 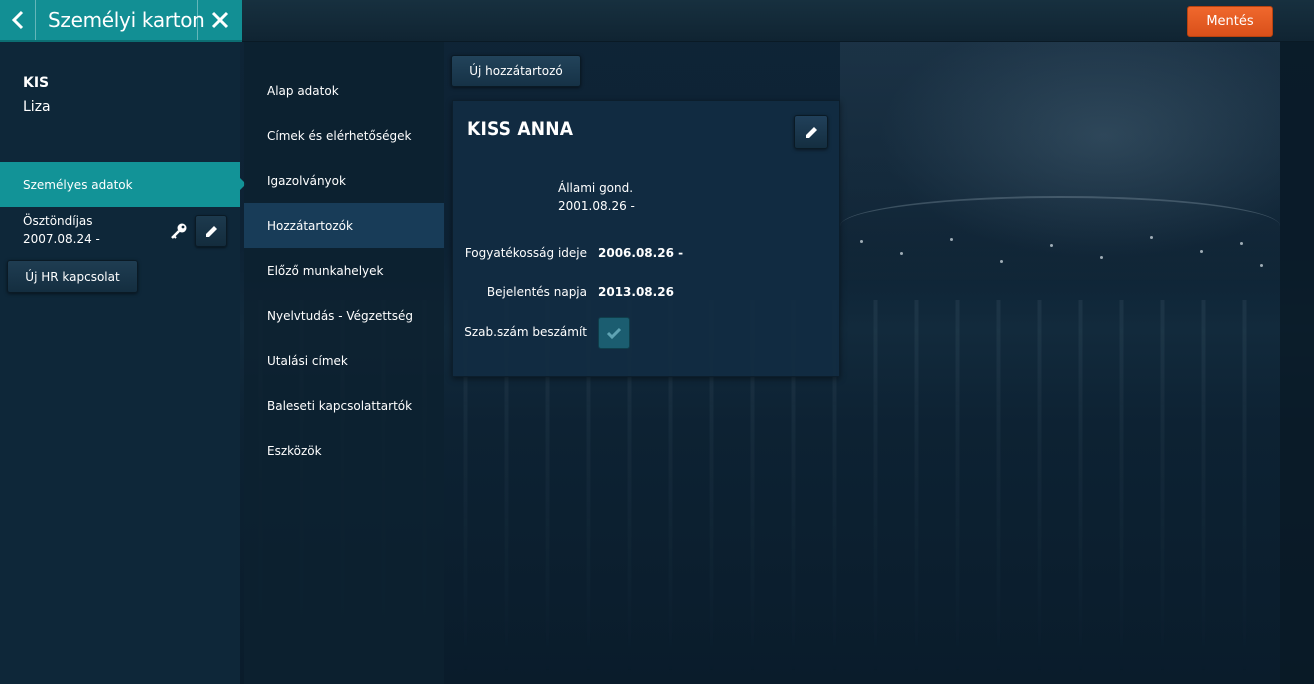 I want to click on nav-item-emergency-contacts: Baleseti kapcsolattartók, so click(x=344, y=405).